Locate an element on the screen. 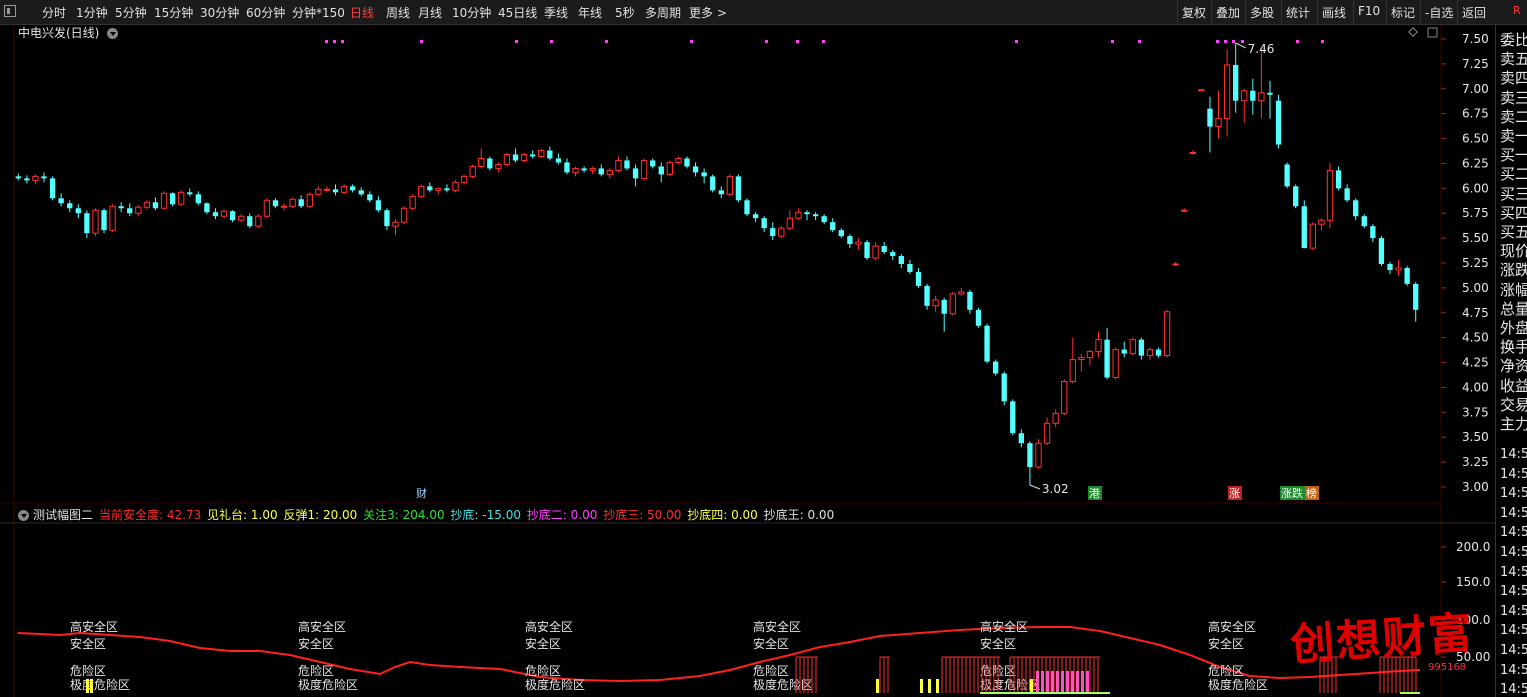  period-tab-8: 周线 is located at coordinates (398, 12).